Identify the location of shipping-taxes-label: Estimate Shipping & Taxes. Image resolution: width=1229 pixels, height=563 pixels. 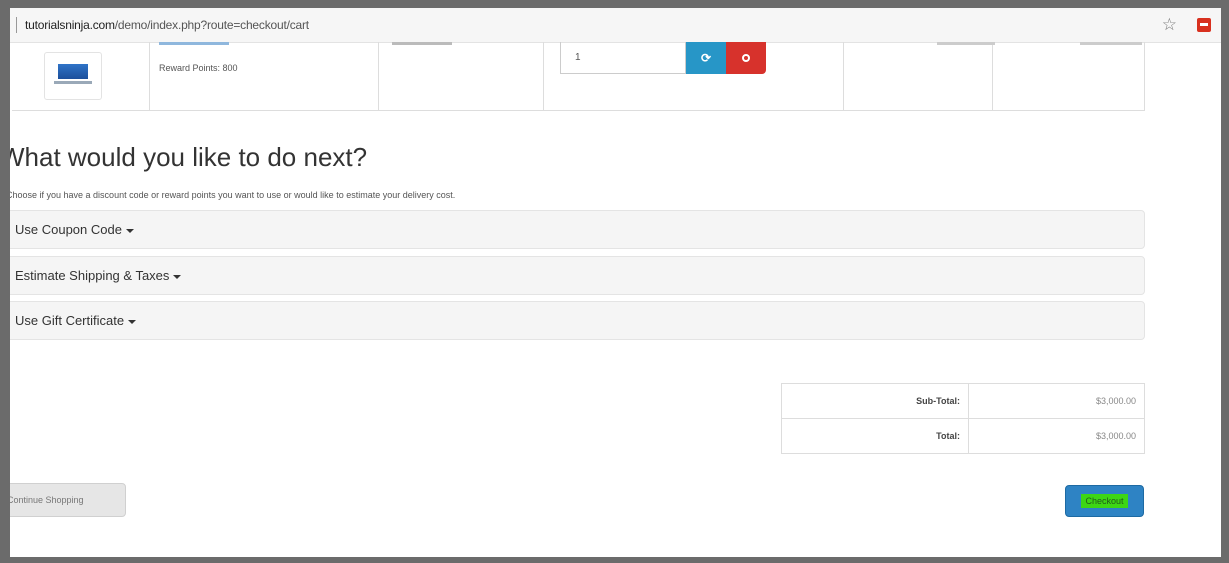
(92, 275).